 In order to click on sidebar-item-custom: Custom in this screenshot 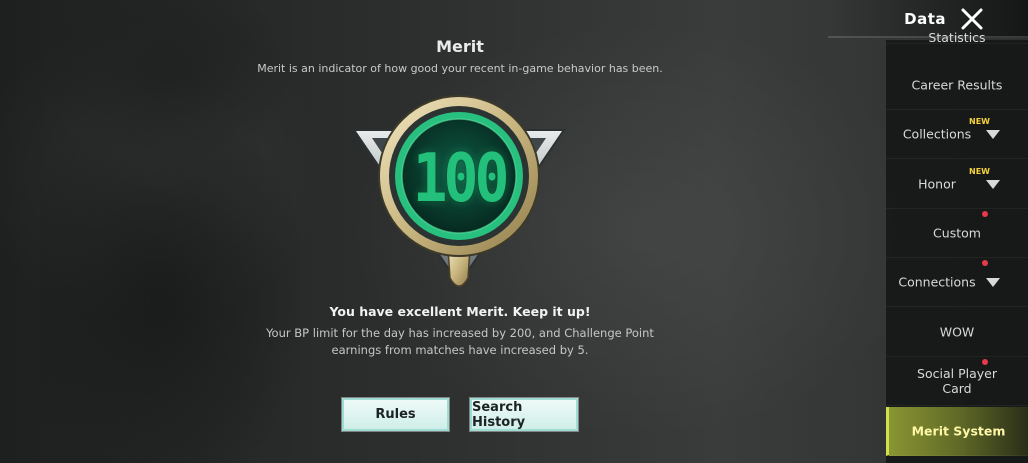, I will do `click(957, 233)`.